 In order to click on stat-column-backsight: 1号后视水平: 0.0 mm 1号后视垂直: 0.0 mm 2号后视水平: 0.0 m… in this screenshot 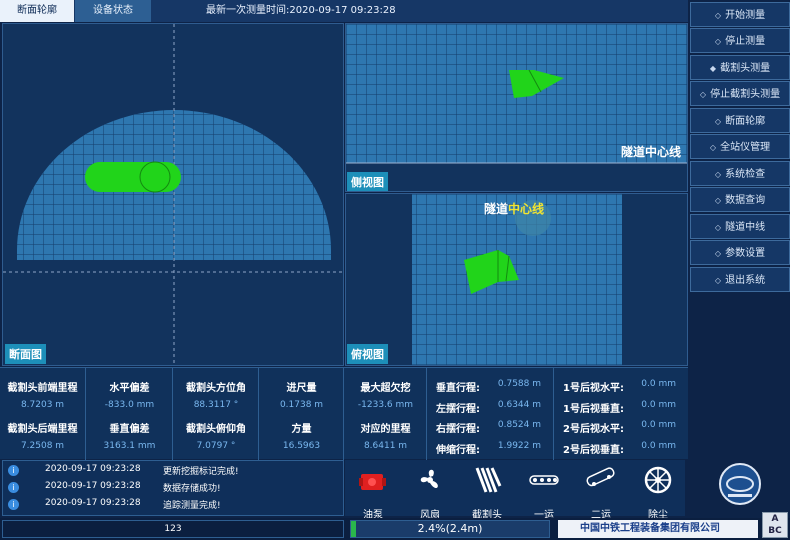, I will do `click(621, 414)`.